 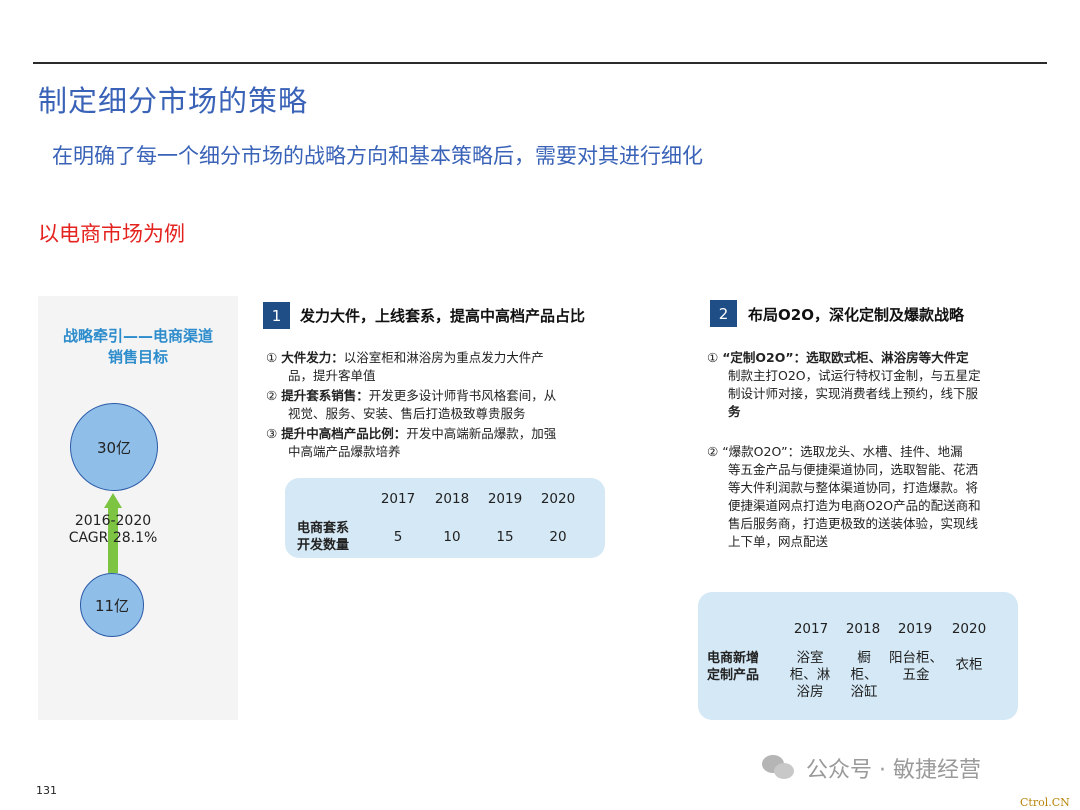 I want to click on product-line: 浴房, so click(x=810, y=692).